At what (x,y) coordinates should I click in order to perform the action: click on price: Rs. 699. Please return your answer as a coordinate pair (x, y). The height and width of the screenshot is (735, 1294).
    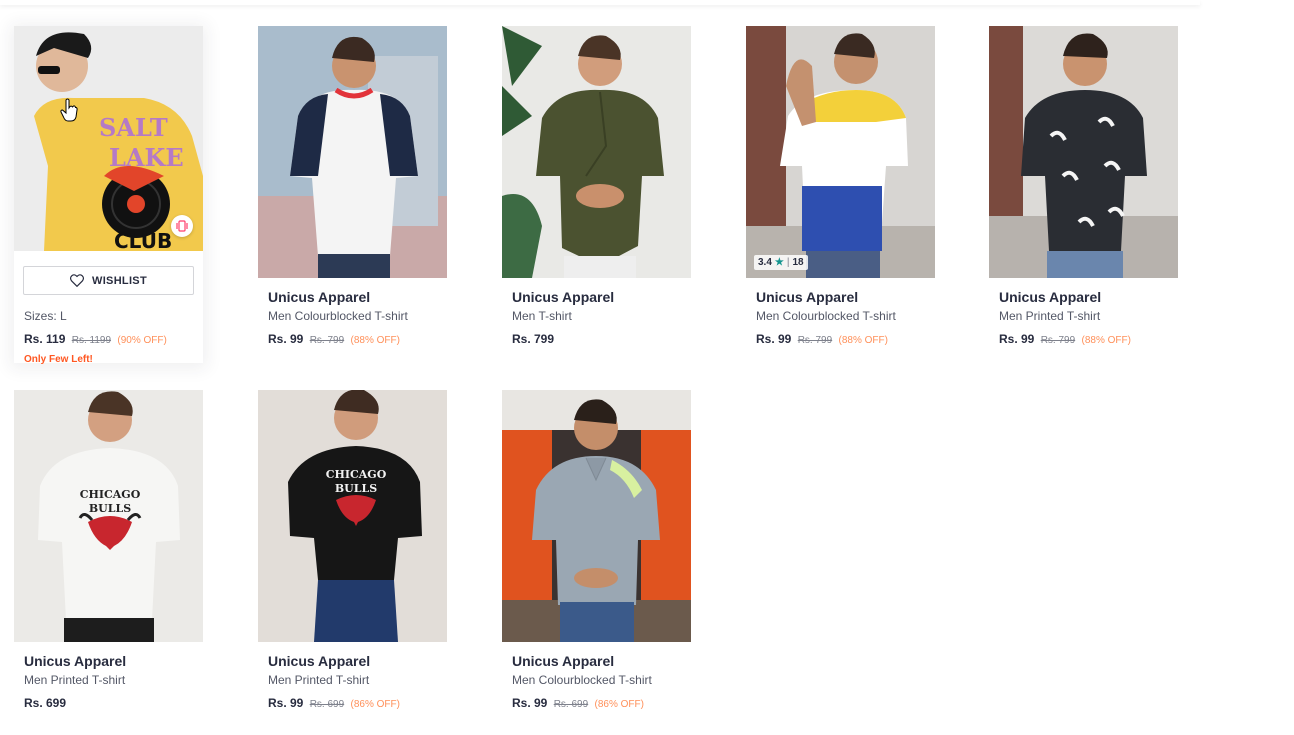
    Looking at the image, I should click on (45, 703).